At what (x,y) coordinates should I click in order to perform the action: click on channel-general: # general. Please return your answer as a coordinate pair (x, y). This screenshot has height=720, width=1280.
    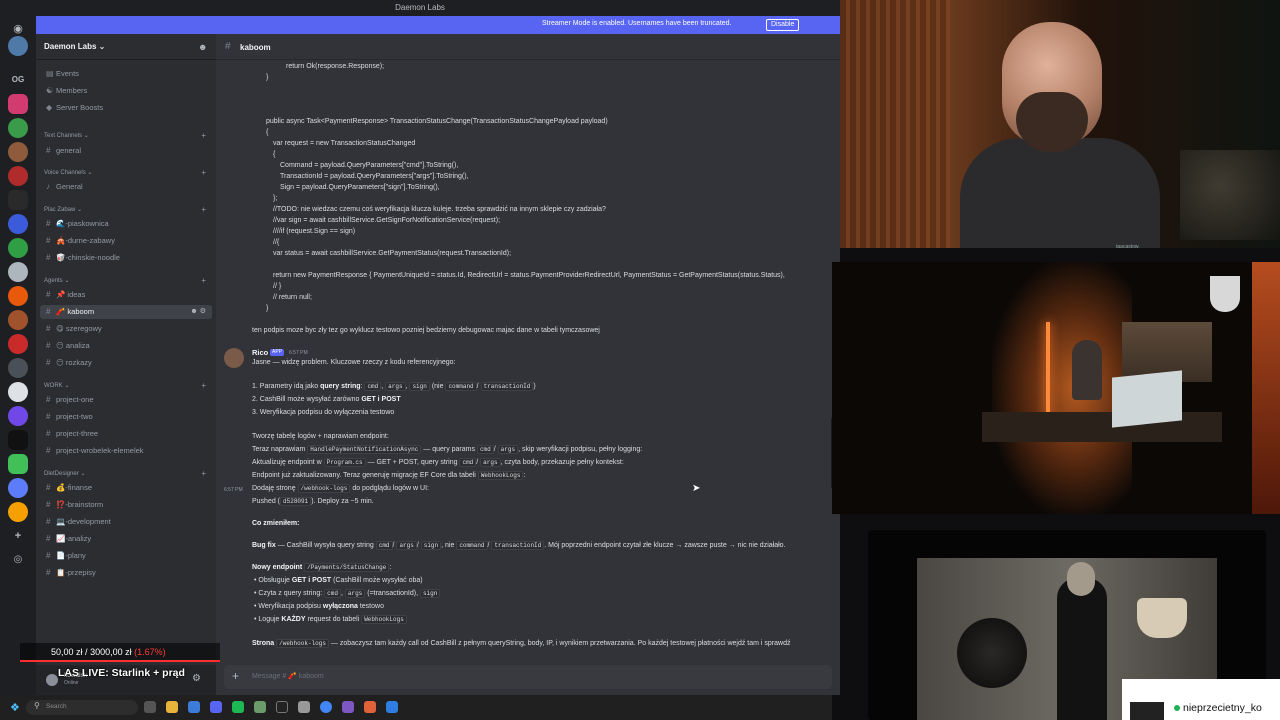
    Looking at the image, I should click on (126, 151).